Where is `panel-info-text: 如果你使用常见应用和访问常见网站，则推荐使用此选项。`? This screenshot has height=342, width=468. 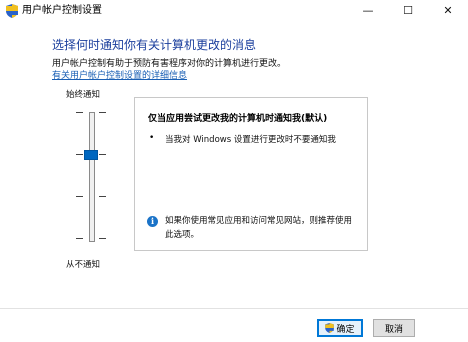
panel-info-text: 如果你使用常见应用和访问常见网站，则推荐使用此选项。 is located at coordinates (259, 228).